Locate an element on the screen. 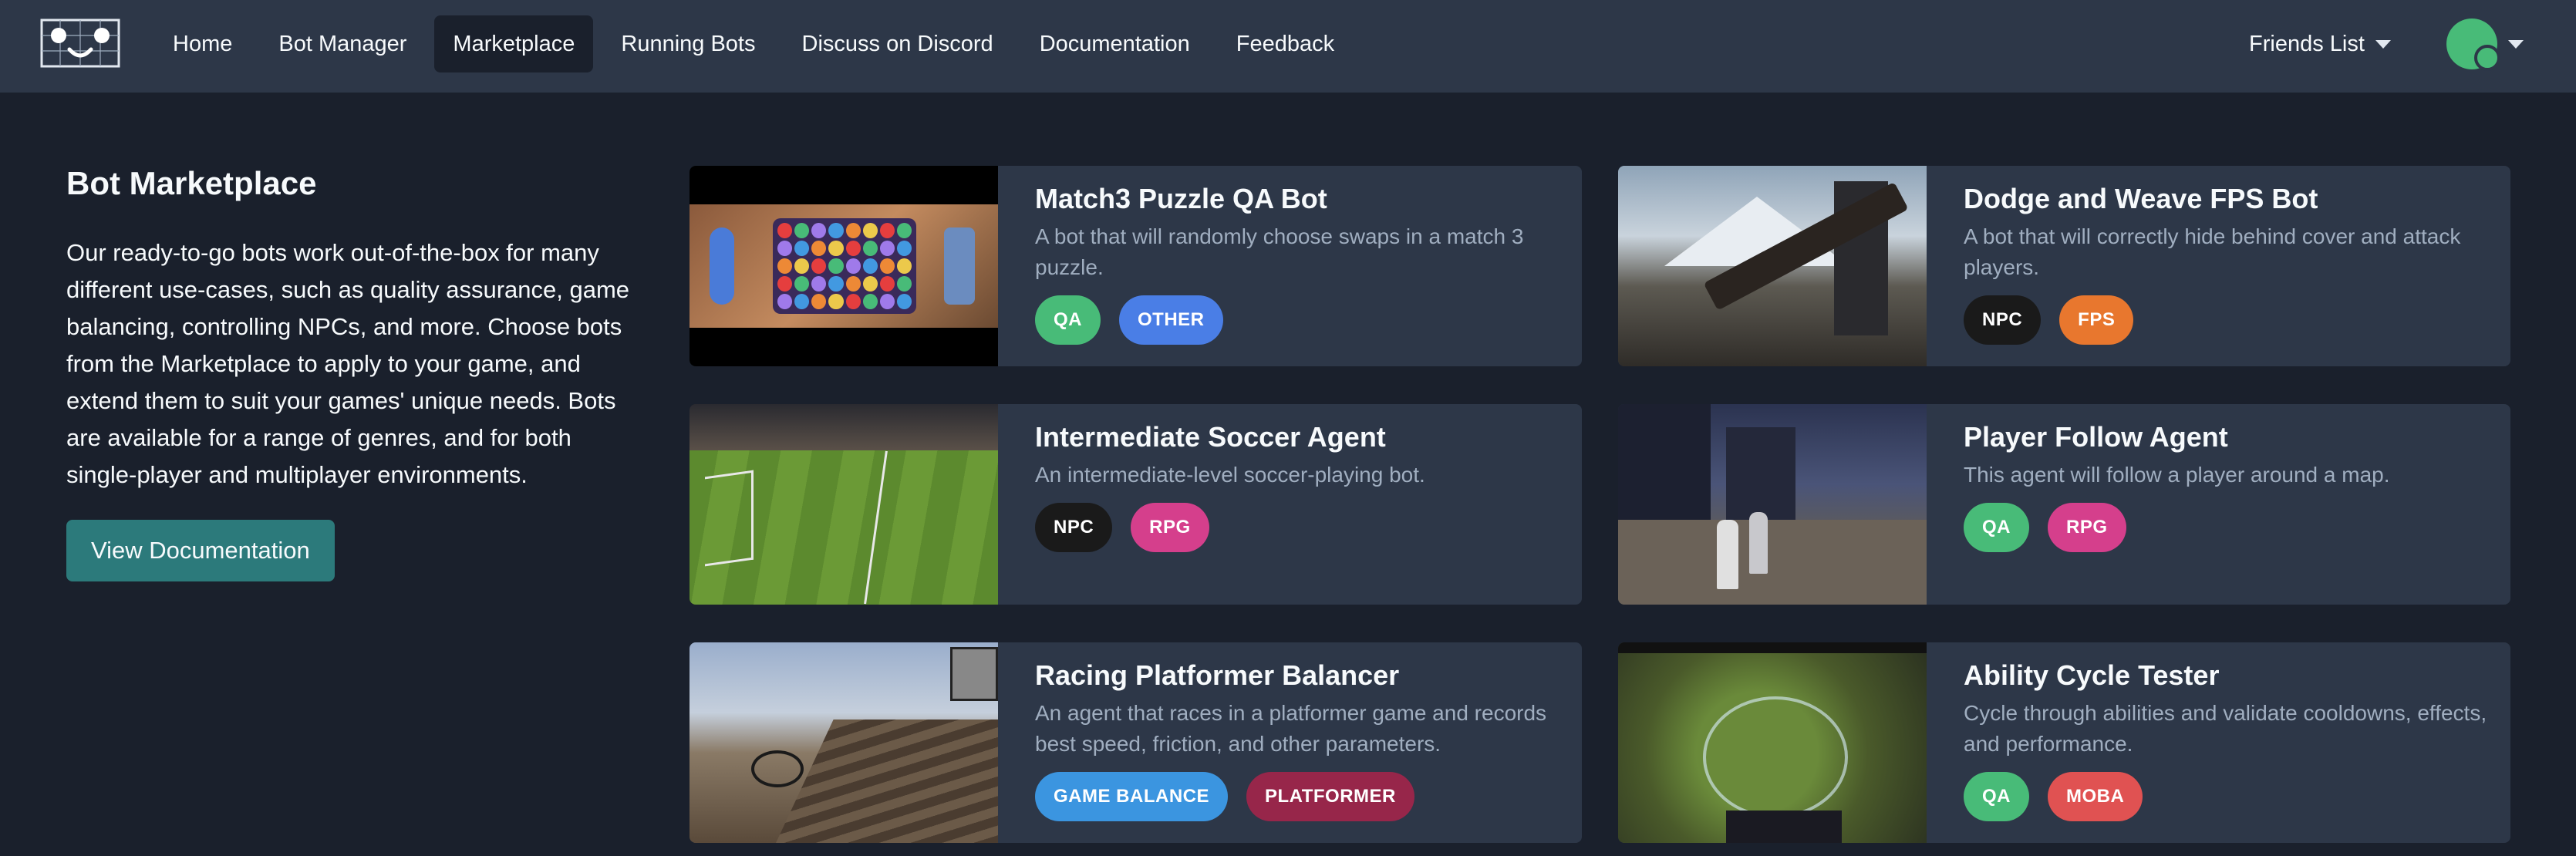  tag-badge: MOBA is located at coordinates (2095, 796).